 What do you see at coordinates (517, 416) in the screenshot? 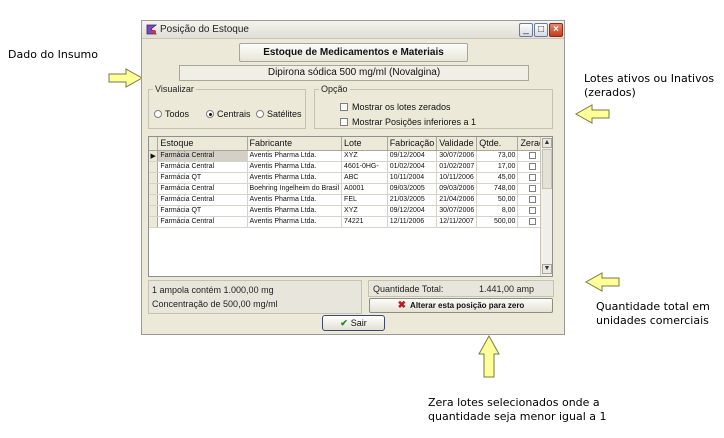
I see `annotation-zera-2: quantidade seja menor igual a 1` at bounding box center [517, 416].